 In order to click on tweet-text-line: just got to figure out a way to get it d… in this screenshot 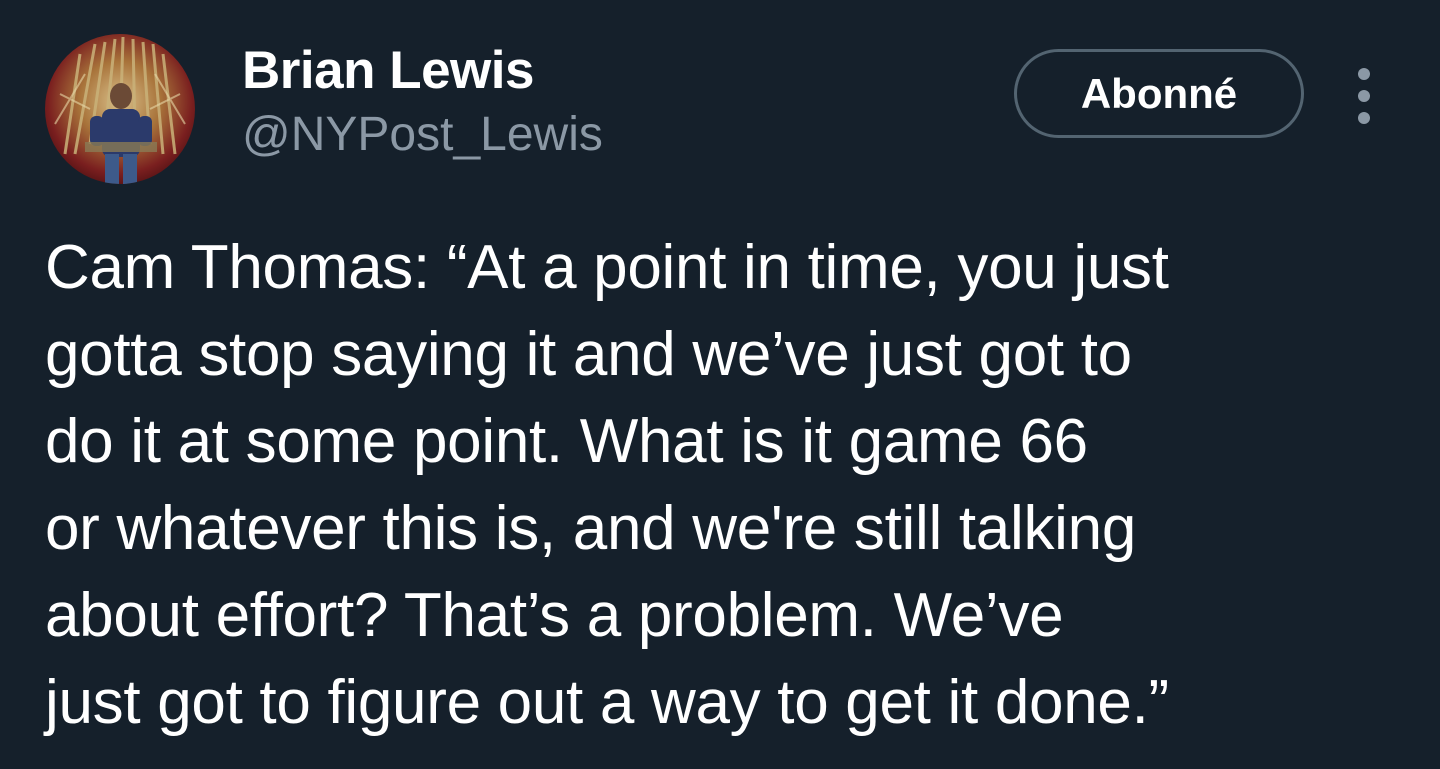, I will do `click(607, 702)`.